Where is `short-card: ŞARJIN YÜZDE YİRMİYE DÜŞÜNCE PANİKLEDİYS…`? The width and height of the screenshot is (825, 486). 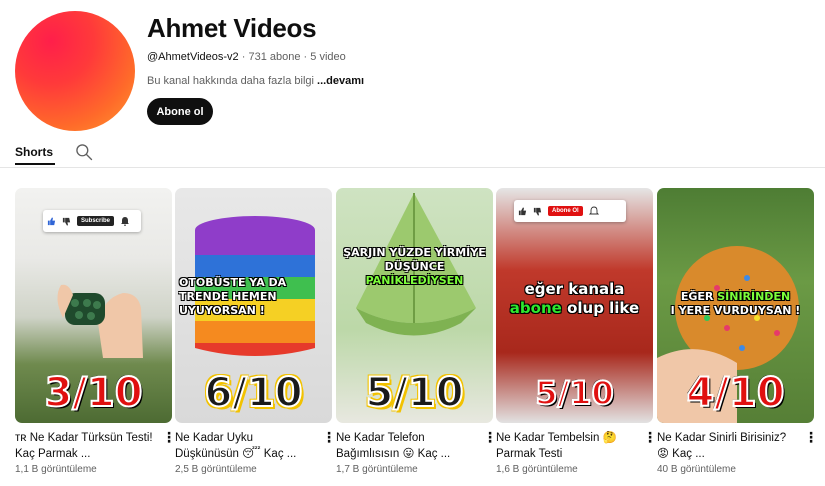
short-card: ŞARJIN YÜZDE YİRMİYE DÜŞÜNCE PANİKLEDİYS… is located at coordinates (416, 331).